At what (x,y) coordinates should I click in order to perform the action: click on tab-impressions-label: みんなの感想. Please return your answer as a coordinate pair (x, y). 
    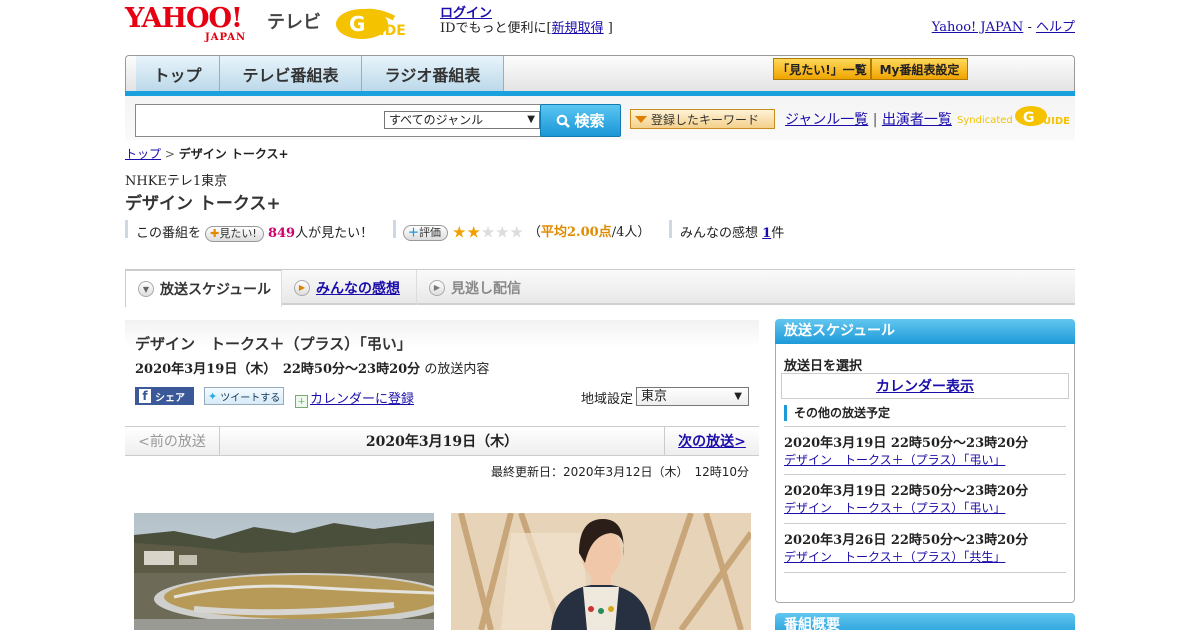
    Looking at the image, I should click on (358, 288).